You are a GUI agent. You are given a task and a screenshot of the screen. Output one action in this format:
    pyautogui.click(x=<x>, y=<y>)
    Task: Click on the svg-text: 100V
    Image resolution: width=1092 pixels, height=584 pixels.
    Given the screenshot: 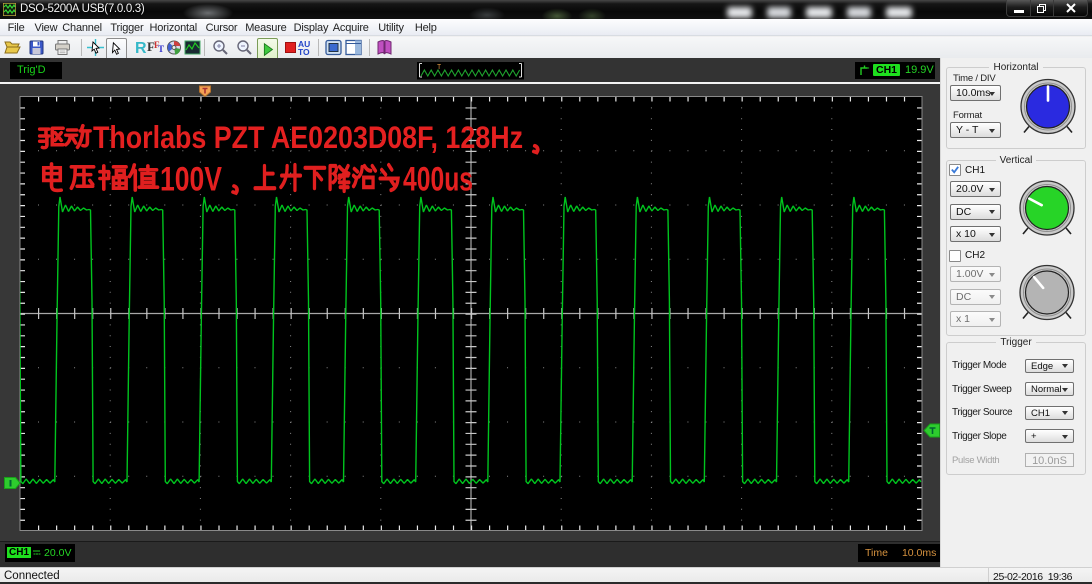 What is the action you would take?
    pyautogui.click(x=191, y=179)
    